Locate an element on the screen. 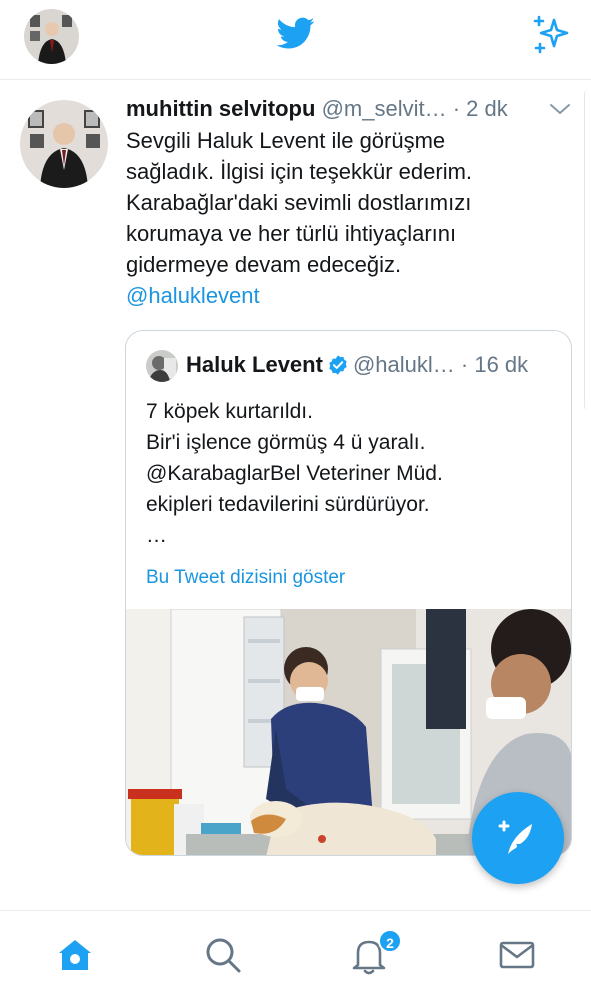 The width and height of the screenshot is (591, 1000). profile-avatar-icon is located at coordinates (51, 36).